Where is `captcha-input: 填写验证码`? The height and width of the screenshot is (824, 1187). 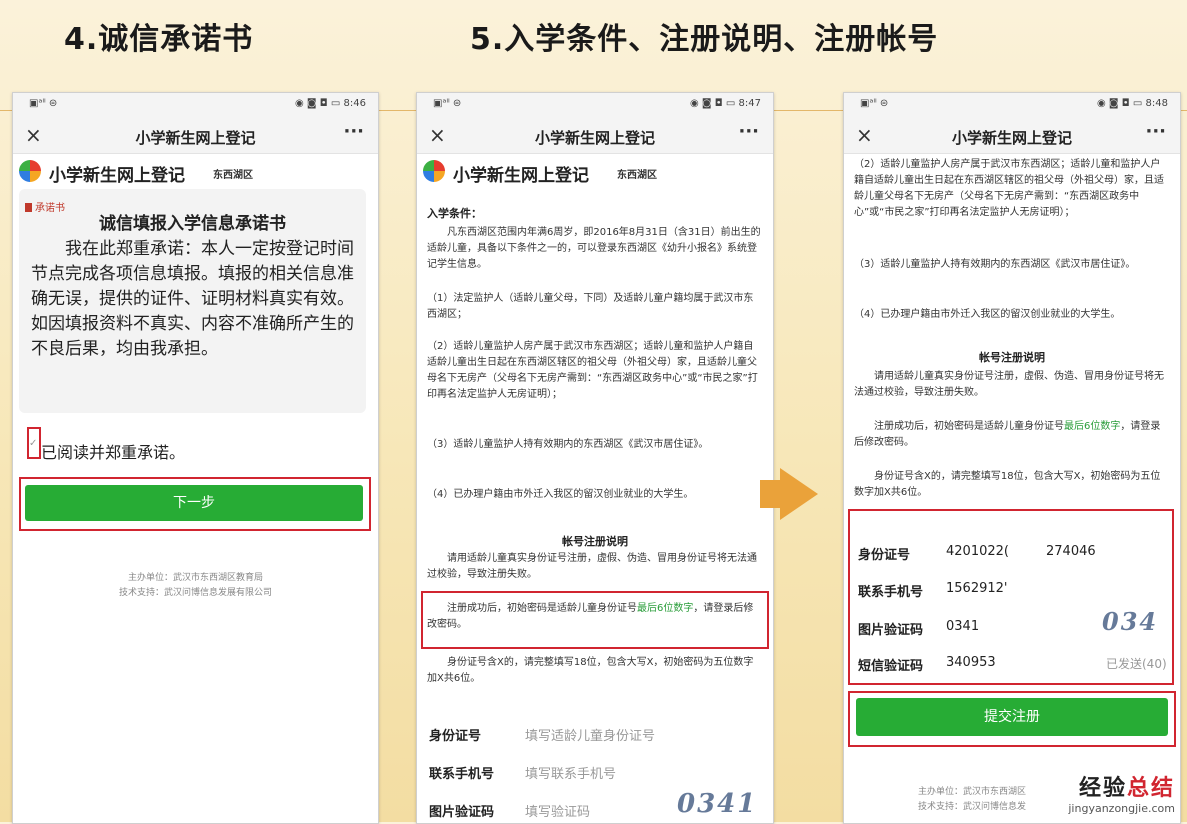 captcha-input: 填写验证码 is located at coordinates (557, 810).